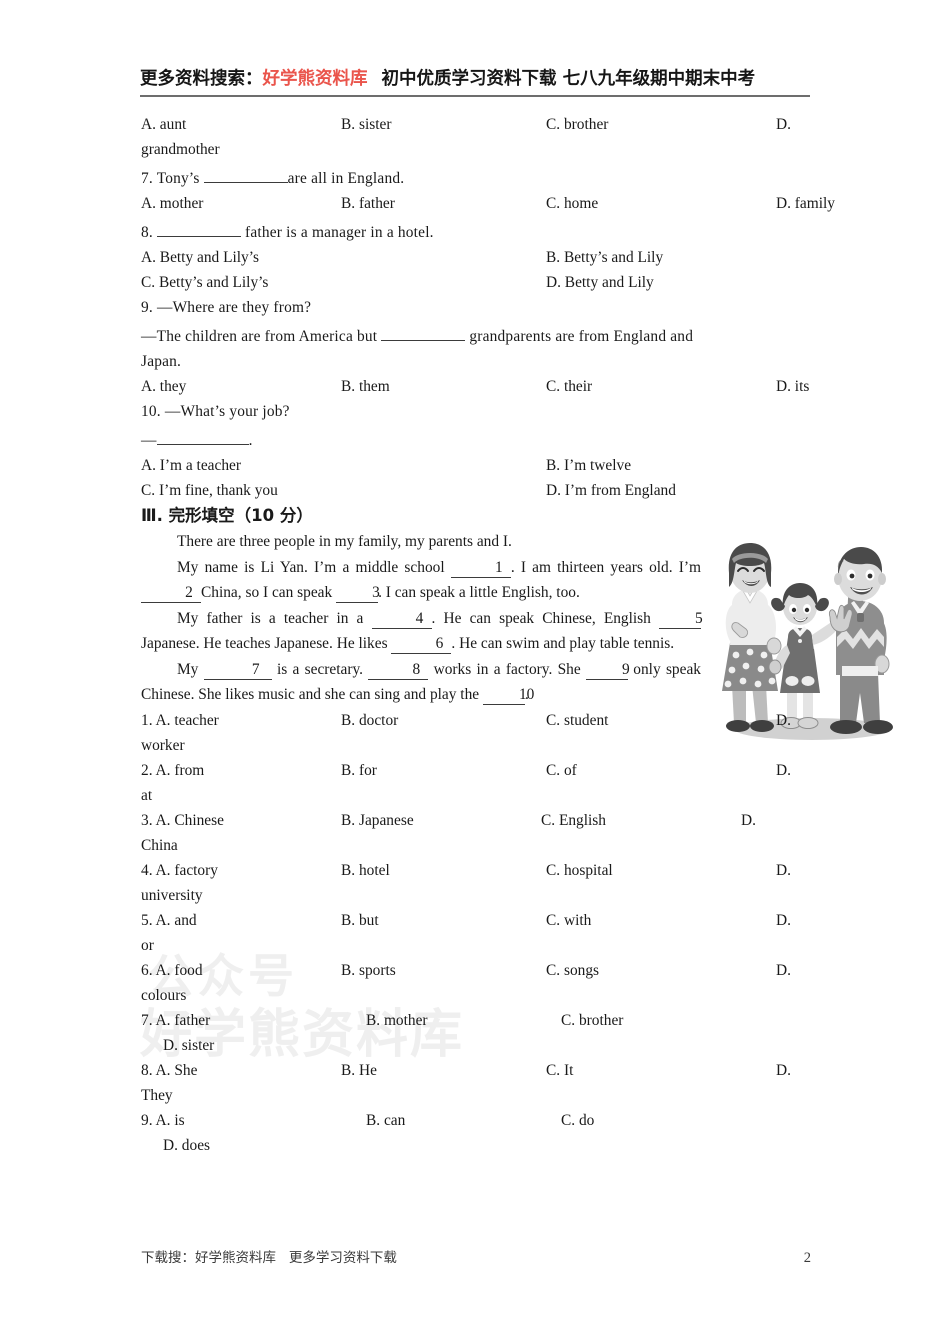  Describe the element at coordinates (488, 203) in the screenshot. I see `q7-options-row: A. mother B. father C. home D. family` at that location.